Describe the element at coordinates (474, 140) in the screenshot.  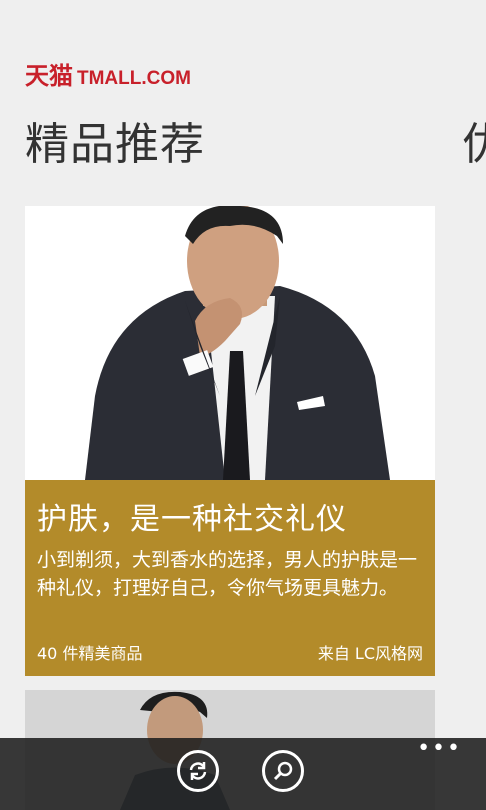
I see `next-panorama-title: 优` at that location.